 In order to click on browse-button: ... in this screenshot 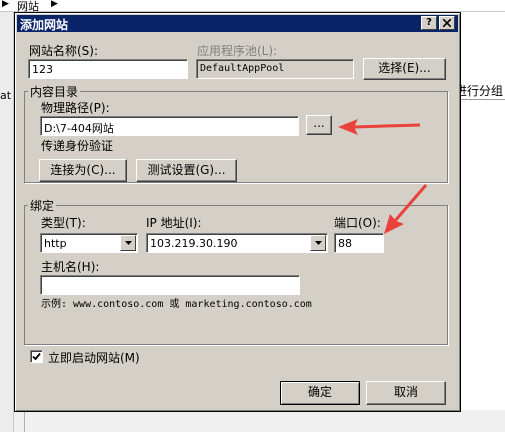, I will do `click(319, 125)`.